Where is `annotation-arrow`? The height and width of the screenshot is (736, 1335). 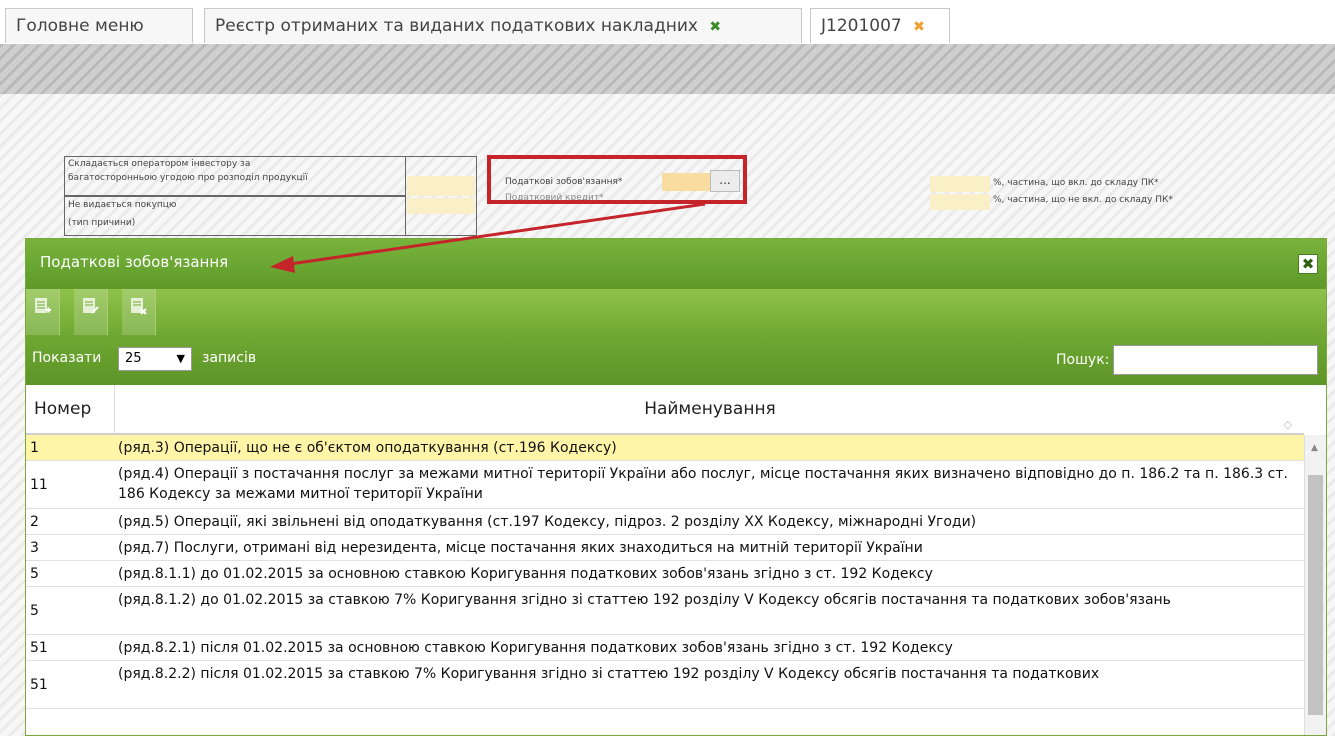
annotation-arrow is located at coordinates (488, 237).